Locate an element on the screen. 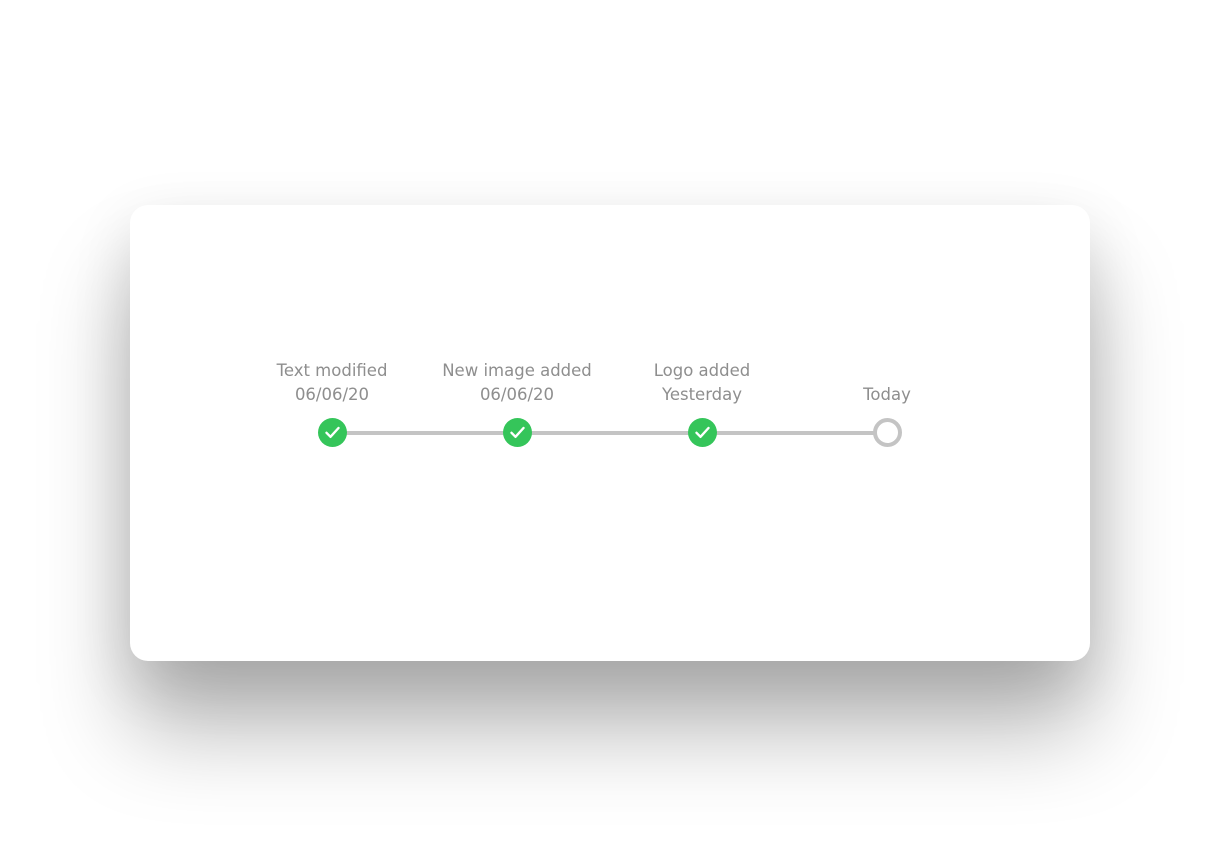 The image size is (1220, 866). timeline-step-new-image-added: New image added 06/06/20 is located at coordinates (517, 433).